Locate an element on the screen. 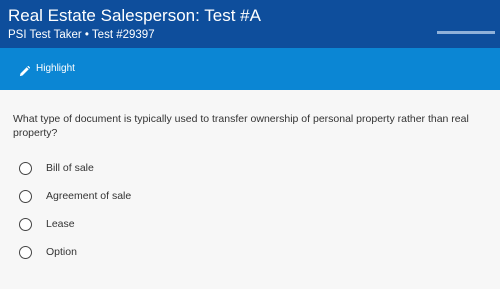 The image size is (500, 289). answer-option-label: Lease is located at coordinates (60, 224).